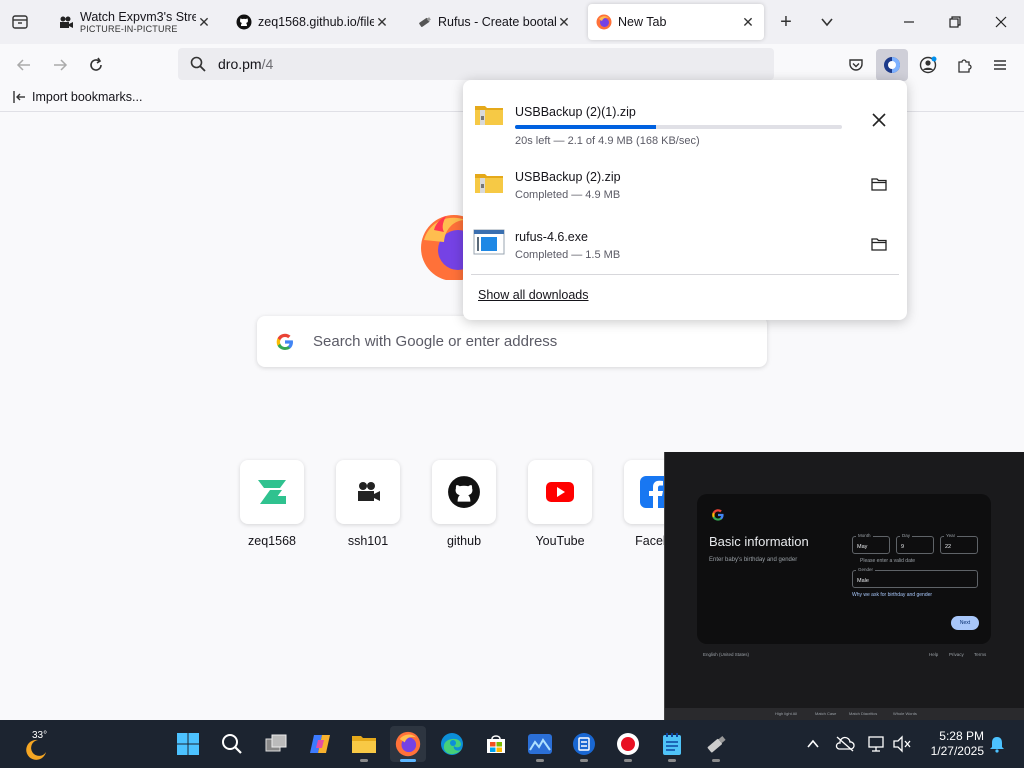 This screenshot has width=1024, height=768. Describe the element at coordinates (568, 177) in the screenshot. I see `download-filename: USBBackup (2).zip` at that location.